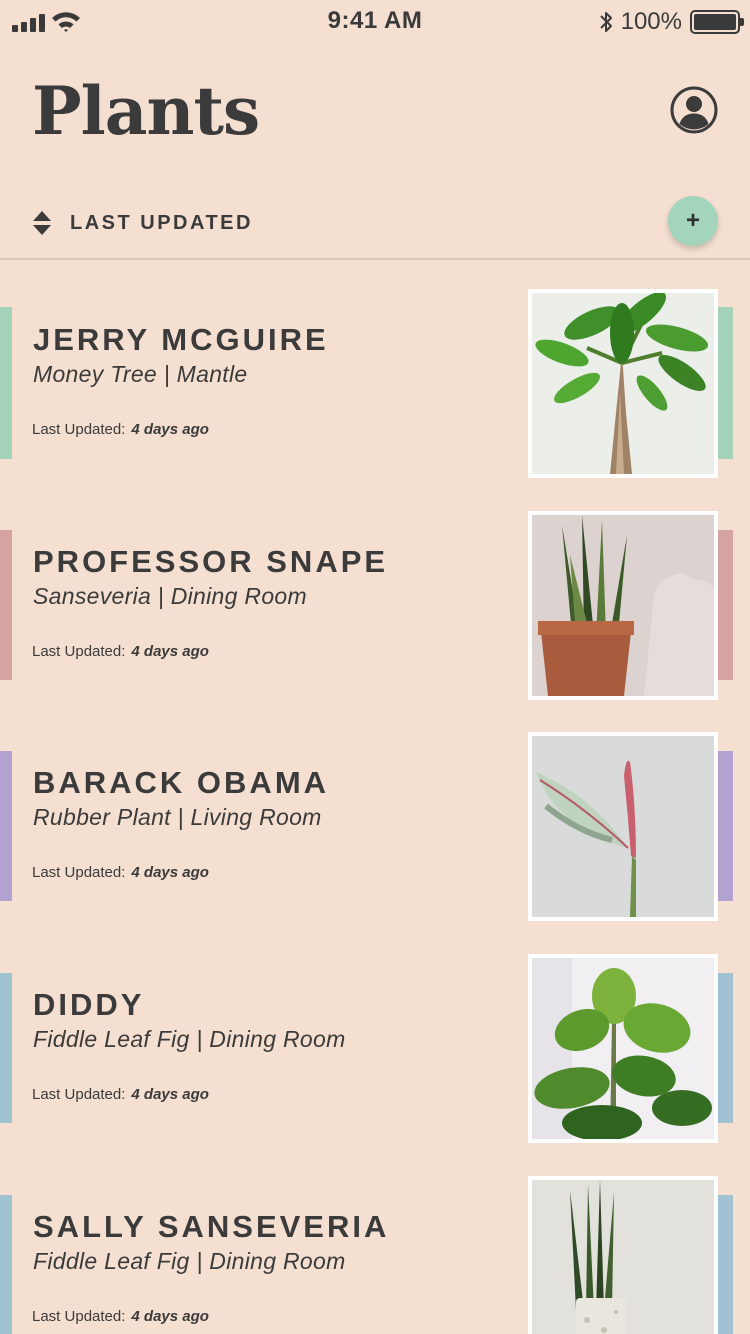  I want to click on bluetooth-icon, so click(605, 22).